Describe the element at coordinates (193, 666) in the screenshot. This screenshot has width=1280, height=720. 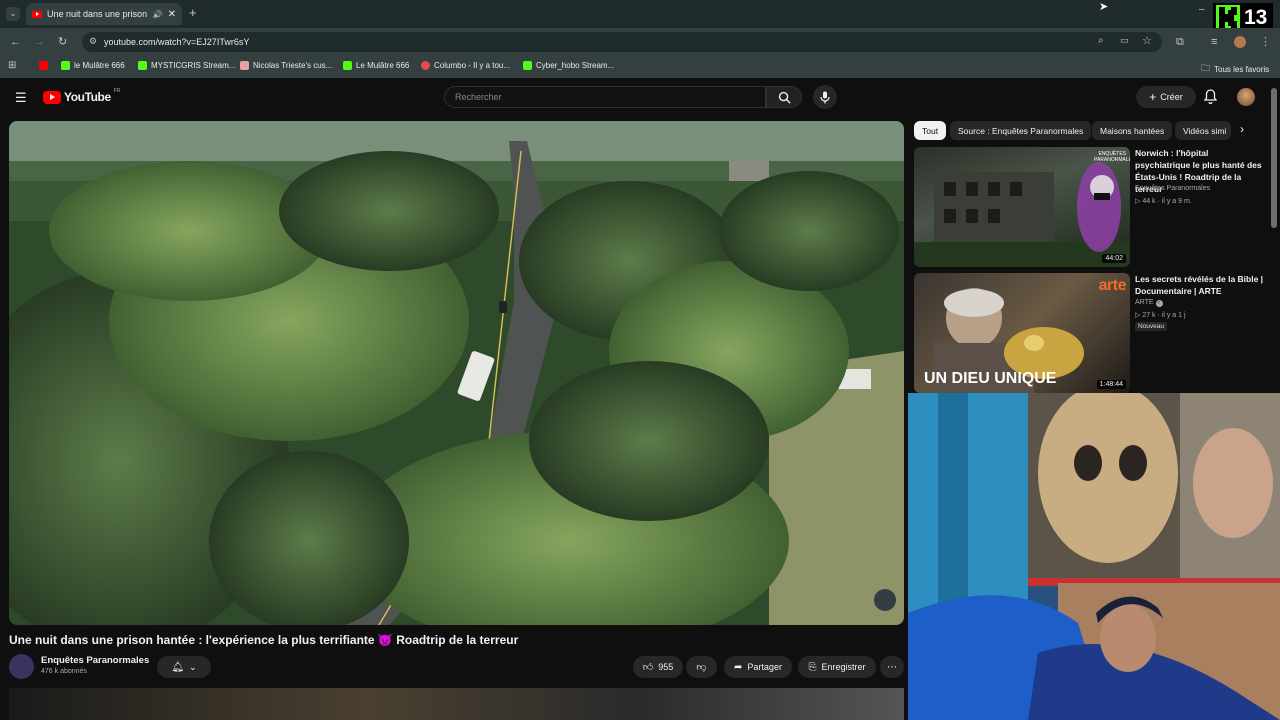
I see `chevron-down-icon: ⌄` at that location.